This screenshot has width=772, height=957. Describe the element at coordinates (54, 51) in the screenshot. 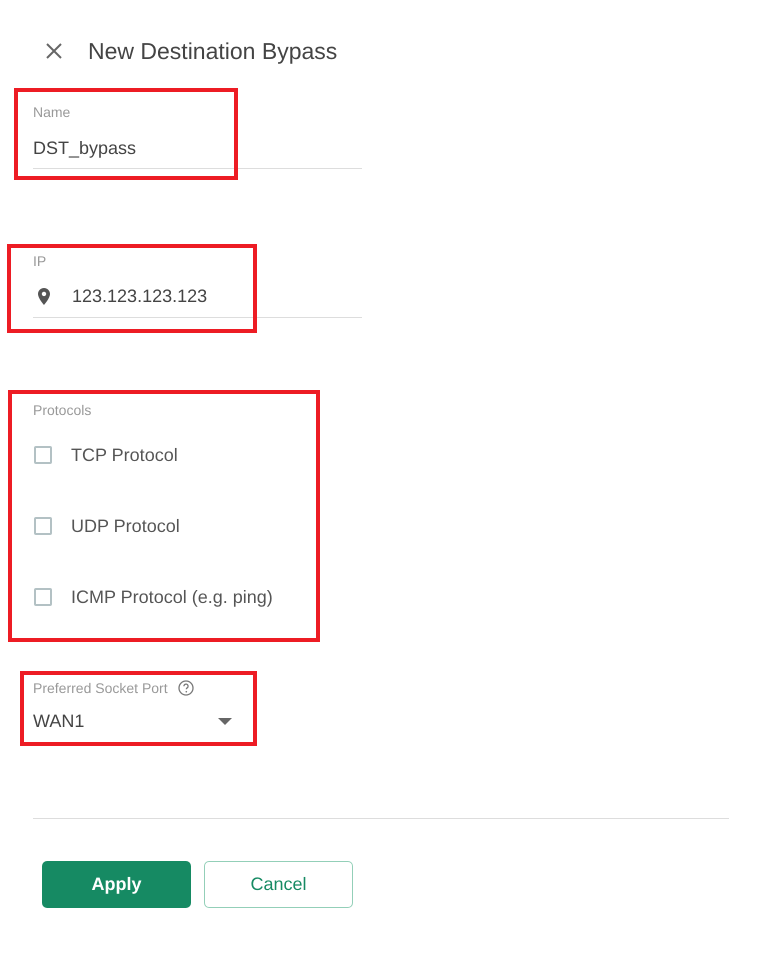

I see `close-icon` at that location.